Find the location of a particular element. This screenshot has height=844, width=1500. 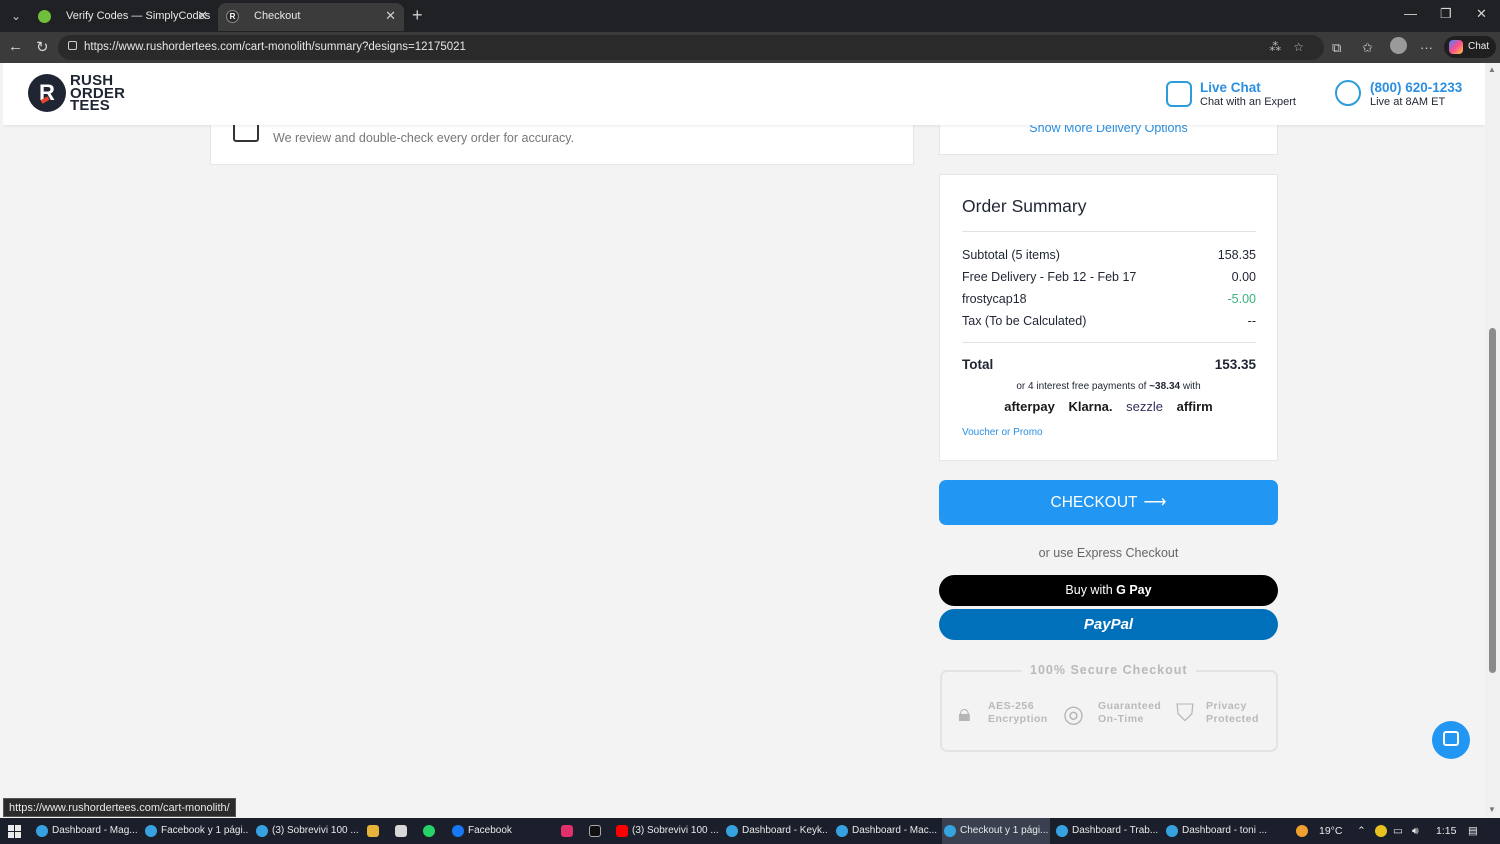

klarna-logo: Klarna. is located at coordinates (1090, 406).